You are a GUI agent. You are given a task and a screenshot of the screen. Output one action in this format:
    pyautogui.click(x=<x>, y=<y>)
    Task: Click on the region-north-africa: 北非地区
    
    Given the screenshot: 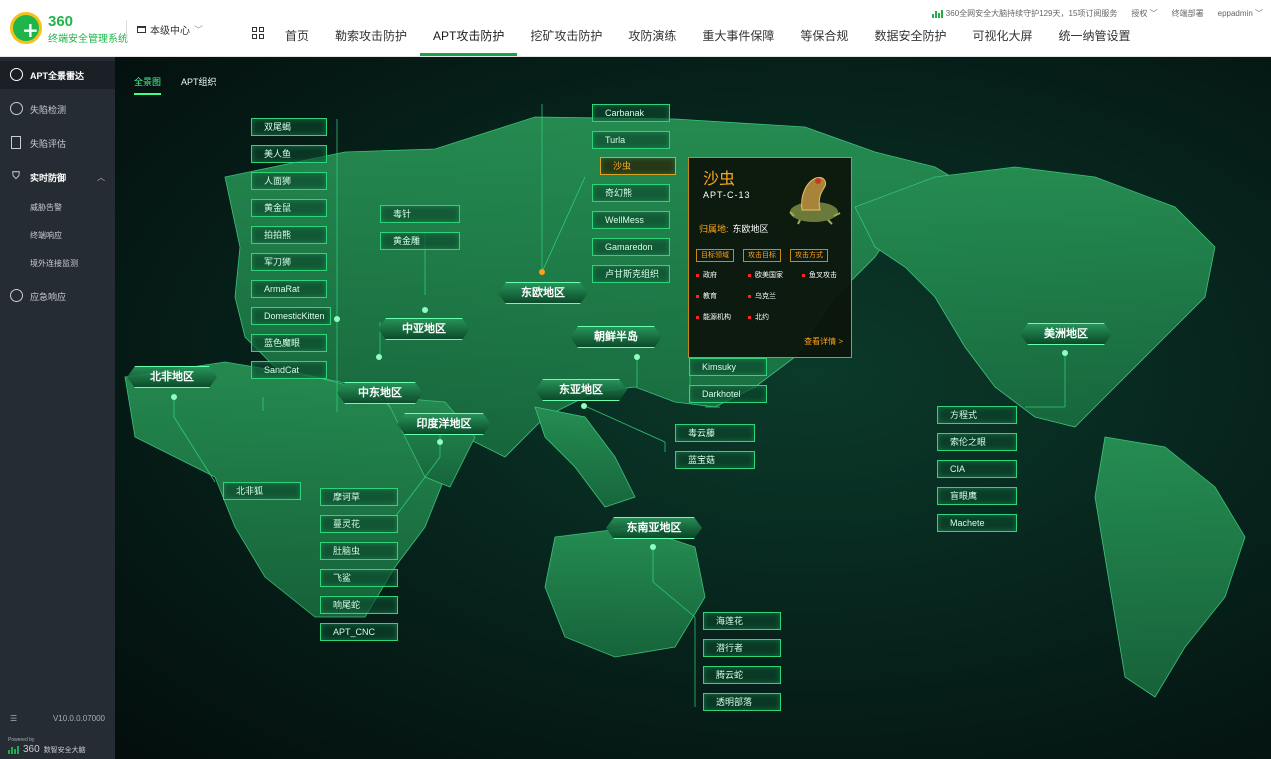 What is the action you would take?
    pyautogui.click(x=172, y=377)
    